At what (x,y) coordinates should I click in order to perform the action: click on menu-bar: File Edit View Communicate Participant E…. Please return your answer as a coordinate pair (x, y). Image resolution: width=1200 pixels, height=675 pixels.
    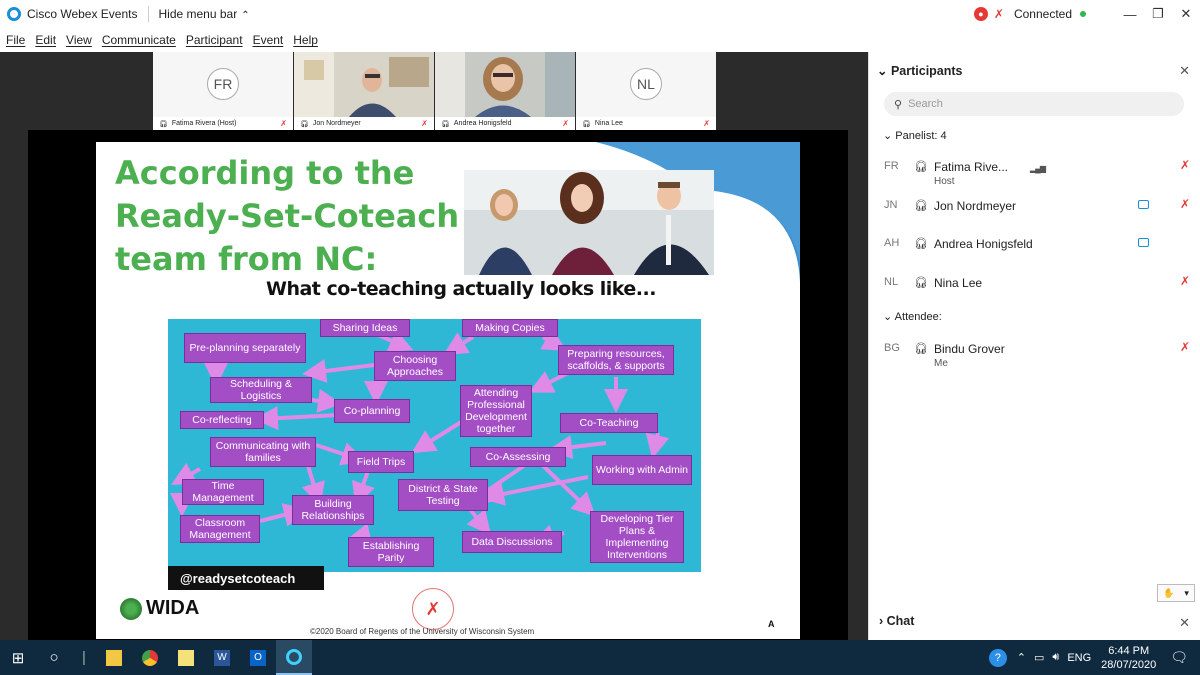
    Looking at the image, I should click on (600, 40).